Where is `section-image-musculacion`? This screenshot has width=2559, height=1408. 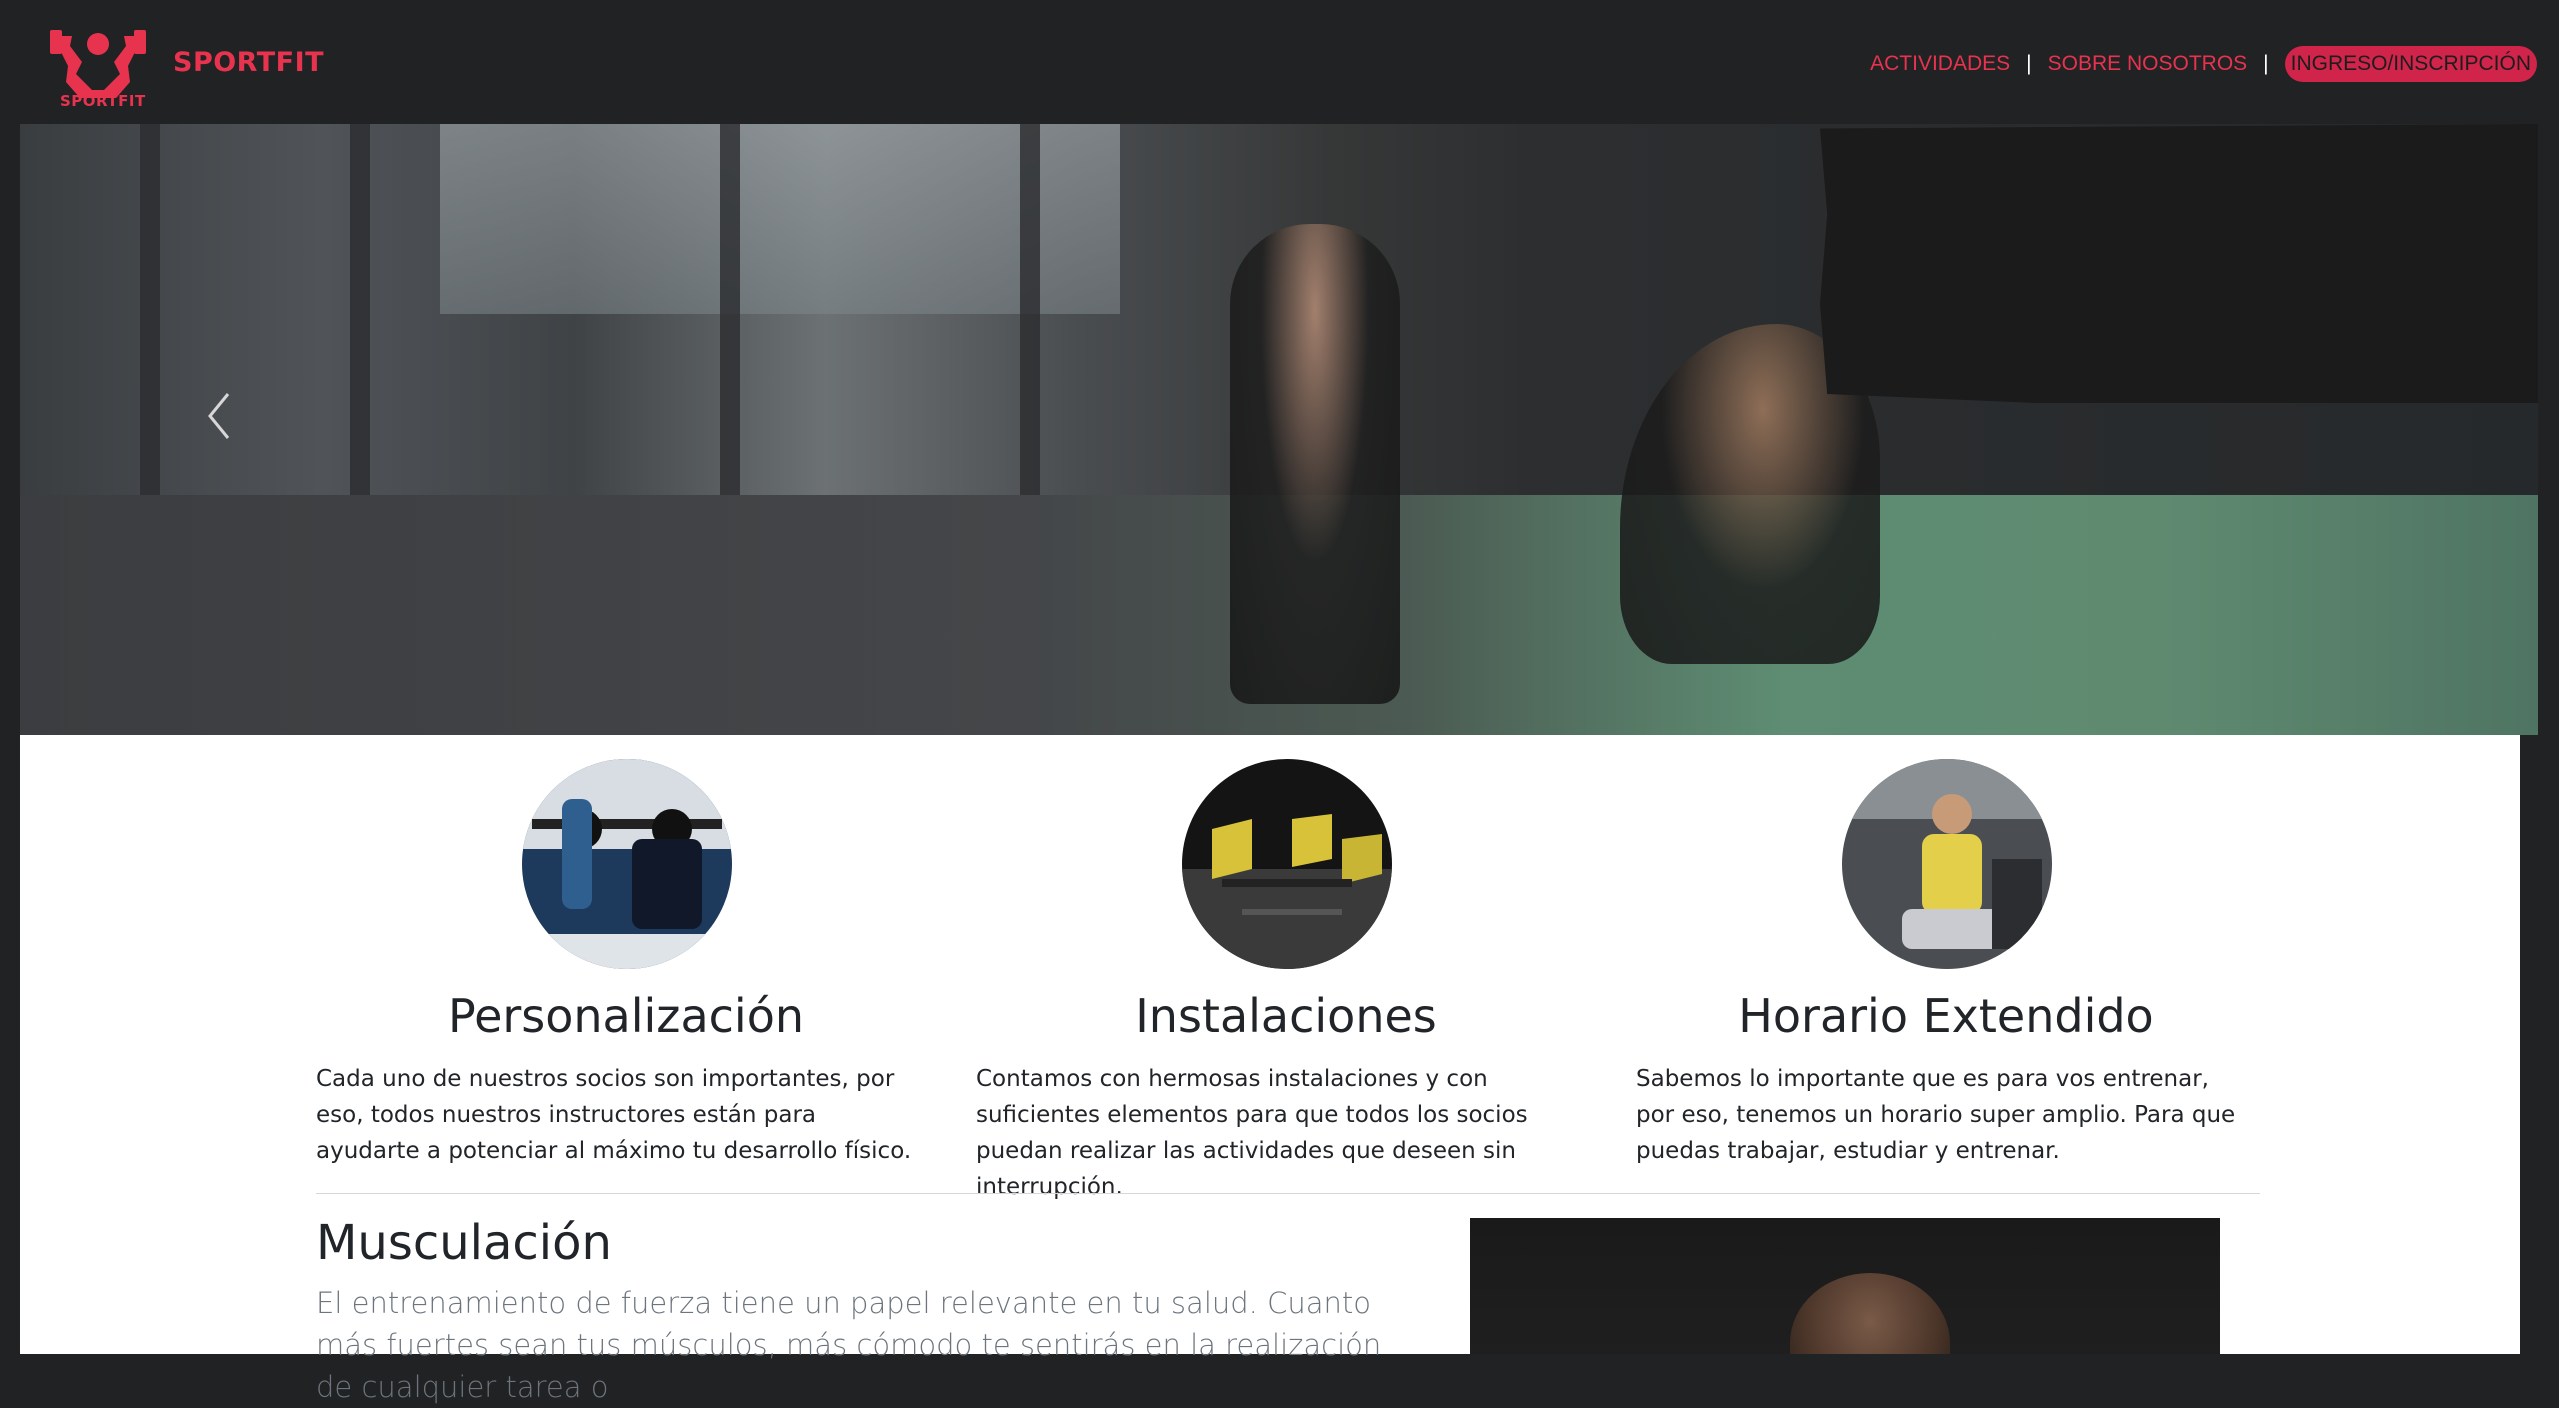
section-image-musculacion is located at coordinates (1845, 1286).